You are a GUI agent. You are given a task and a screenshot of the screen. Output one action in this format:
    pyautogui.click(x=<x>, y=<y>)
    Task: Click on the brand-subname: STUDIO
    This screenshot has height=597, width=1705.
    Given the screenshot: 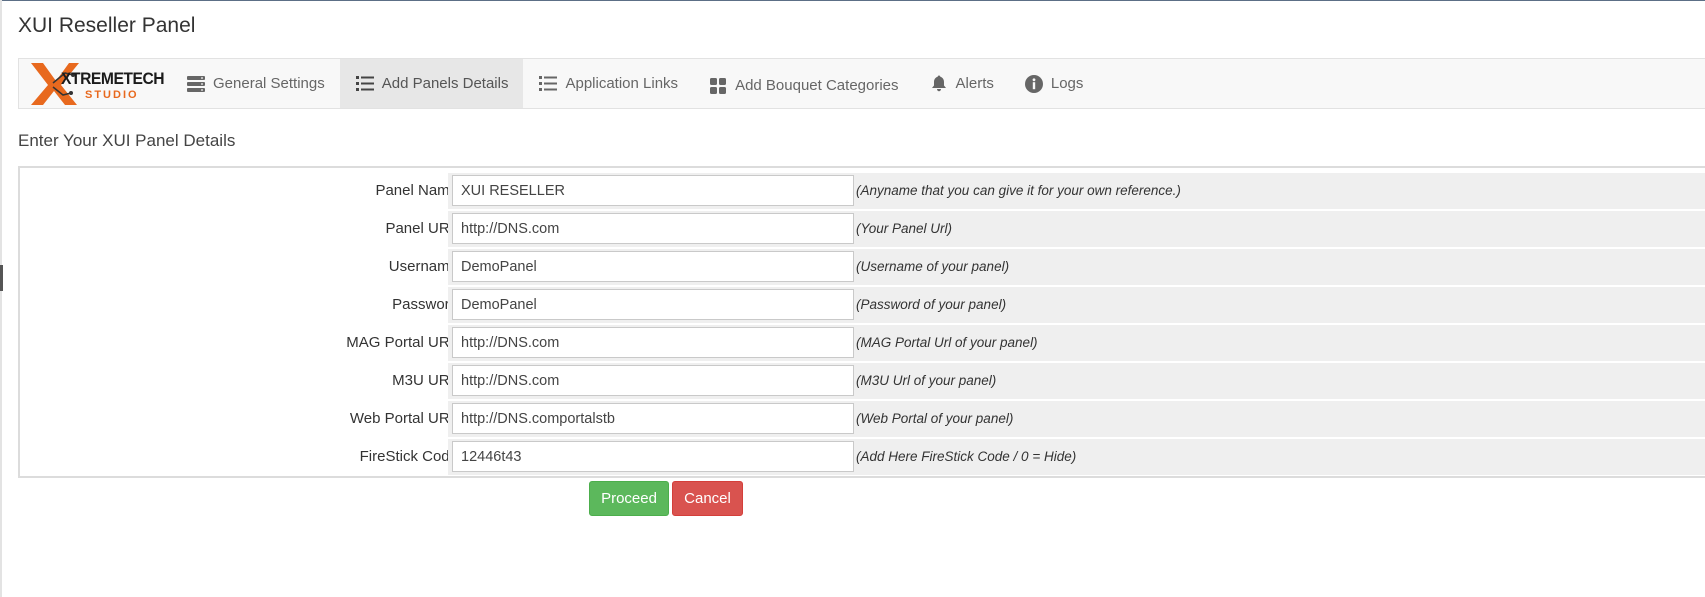 What is the action you would take?
    pyautogui.click(x=112, y=95)
    